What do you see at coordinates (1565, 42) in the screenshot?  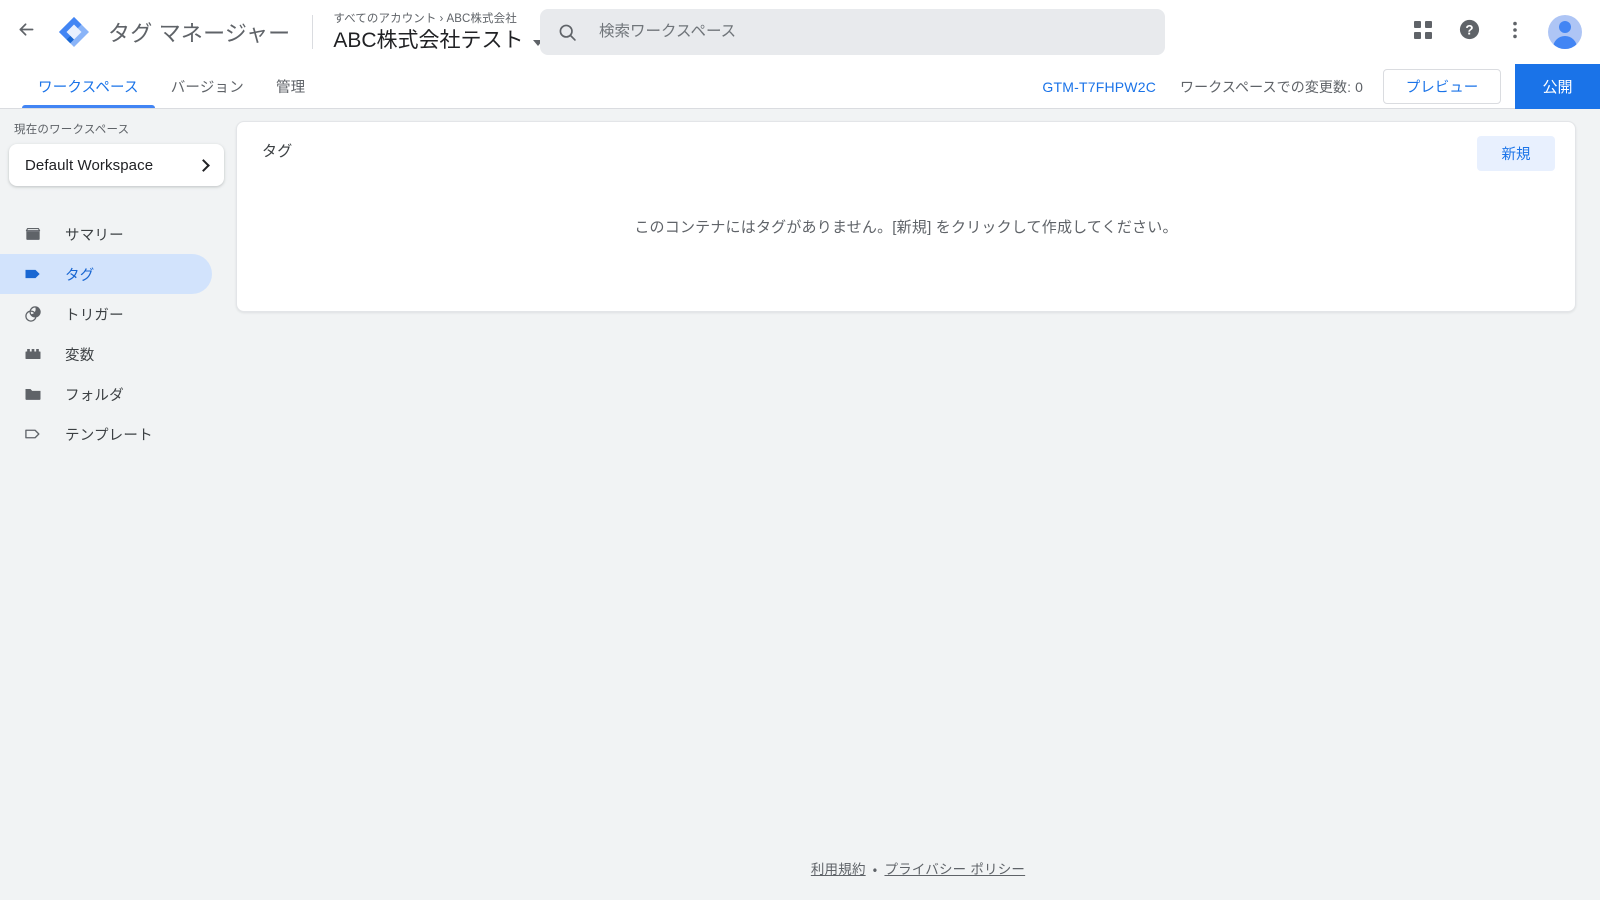 I see `user-avatar-body` at bounding box center [1565, 42].